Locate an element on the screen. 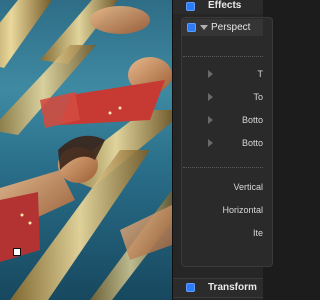 This screenshot has height=300, width=320. effects-enable-checkbox is located at coordinates (190, 6).